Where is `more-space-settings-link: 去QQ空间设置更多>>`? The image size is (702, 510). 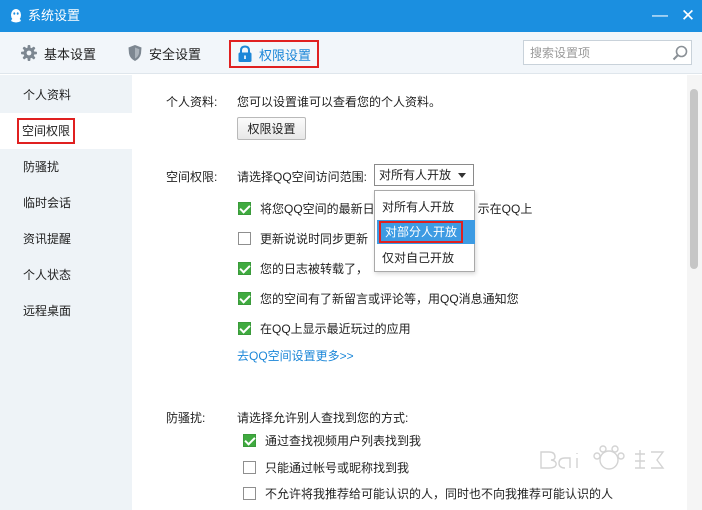
more-space-settings-link: 去QQ空间设置更多>> is located at coordinates (295, 355).